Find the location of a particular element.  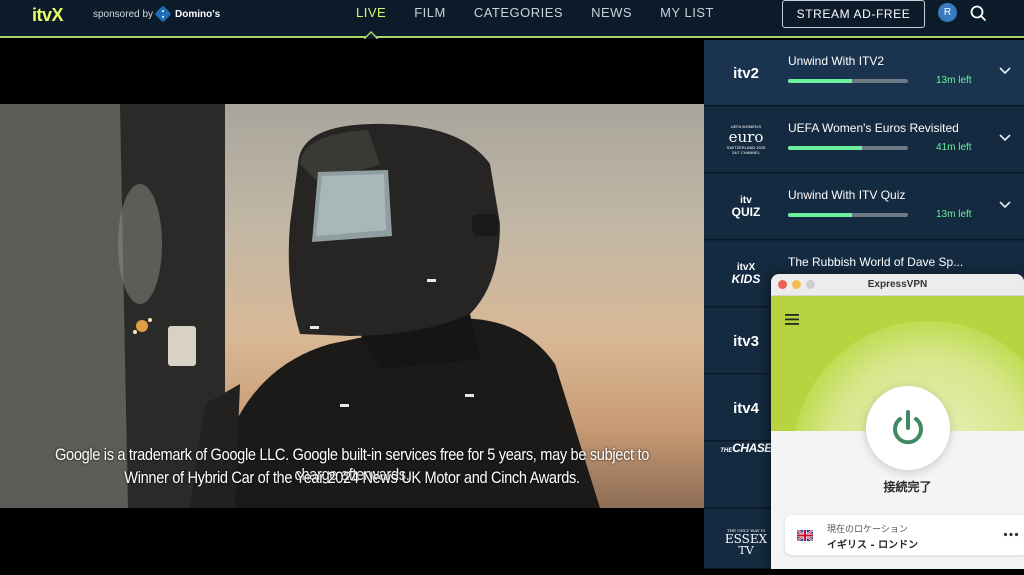

euro-logo-line-2: euro is located at coordinates (746, 137).